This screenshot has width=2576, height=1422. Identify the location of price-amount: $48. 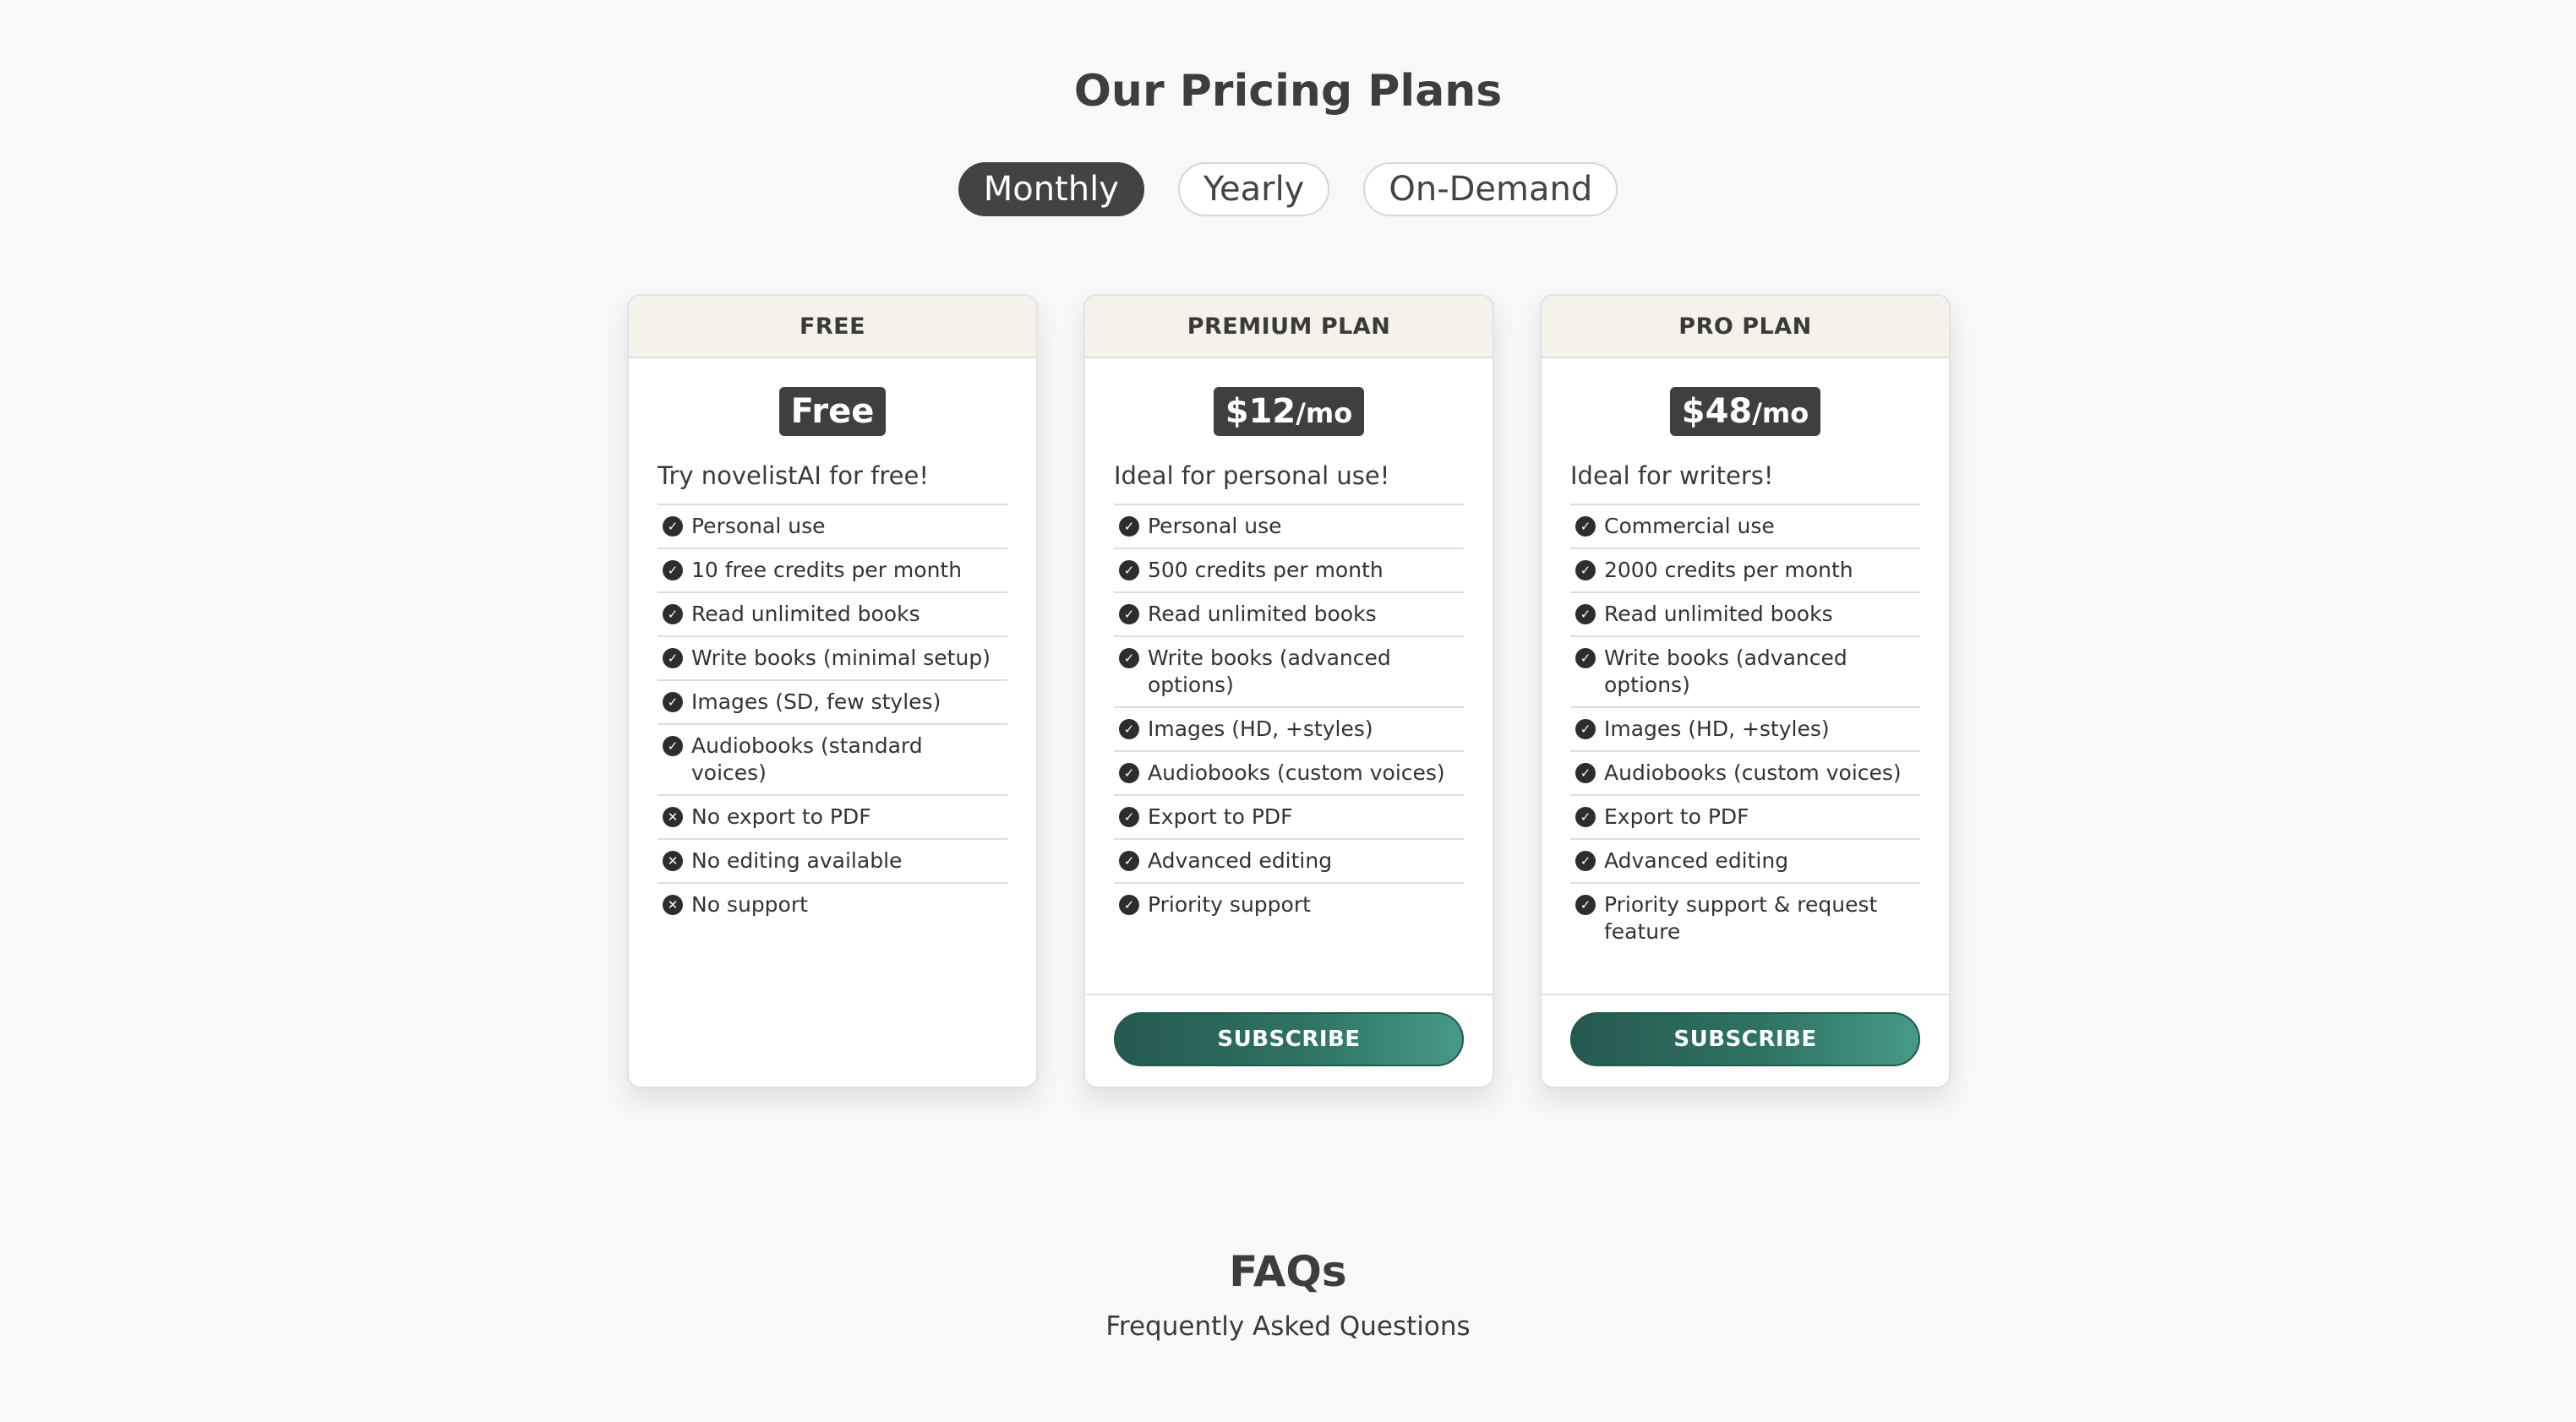
(1717, 412).